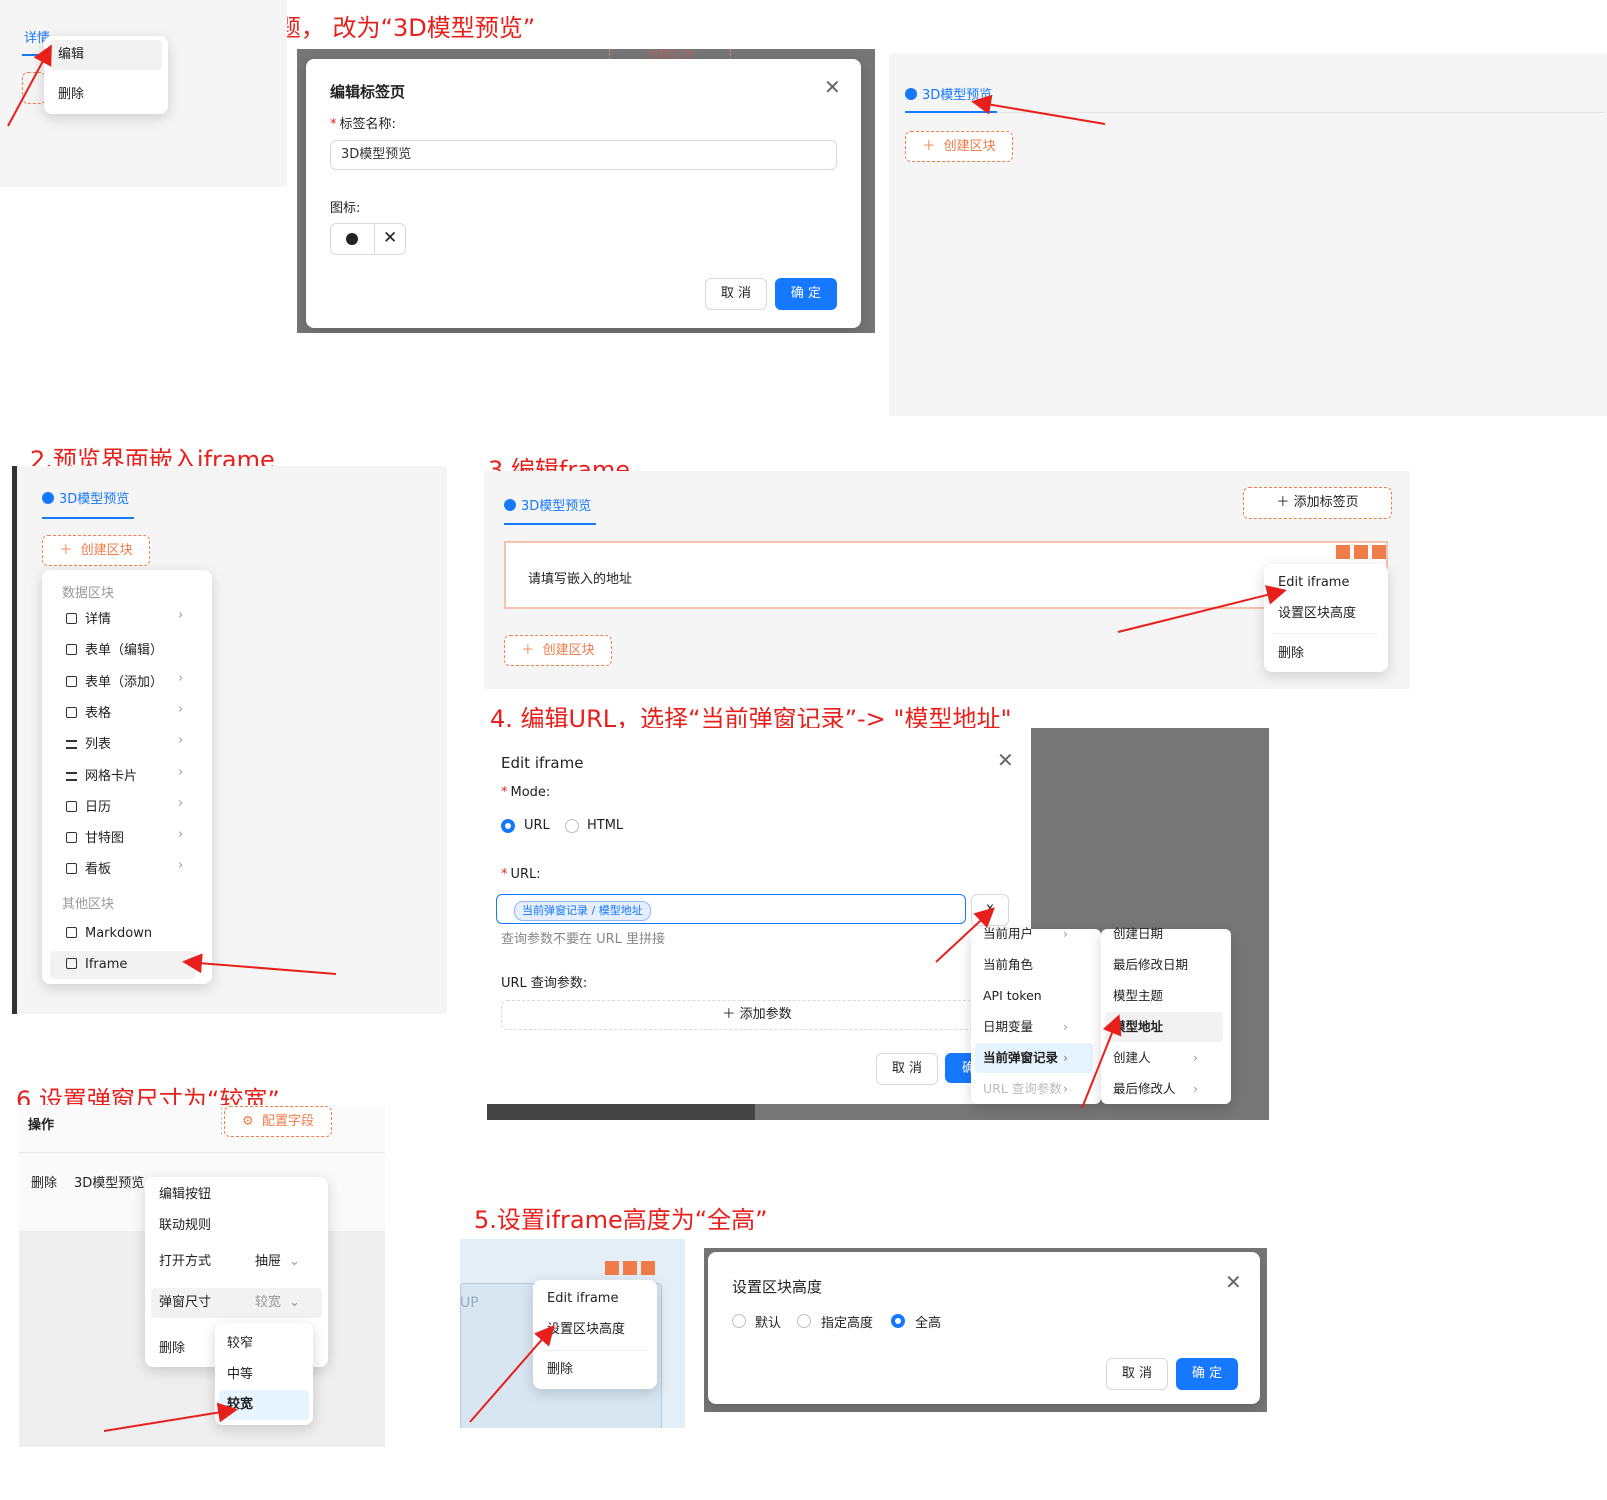 The width and height of the screenshot is (1607, 1500). Describe the element at coordinates (106, 75) in the screenshot. I see `tab-context-menu: 编辑 删除` at that location.